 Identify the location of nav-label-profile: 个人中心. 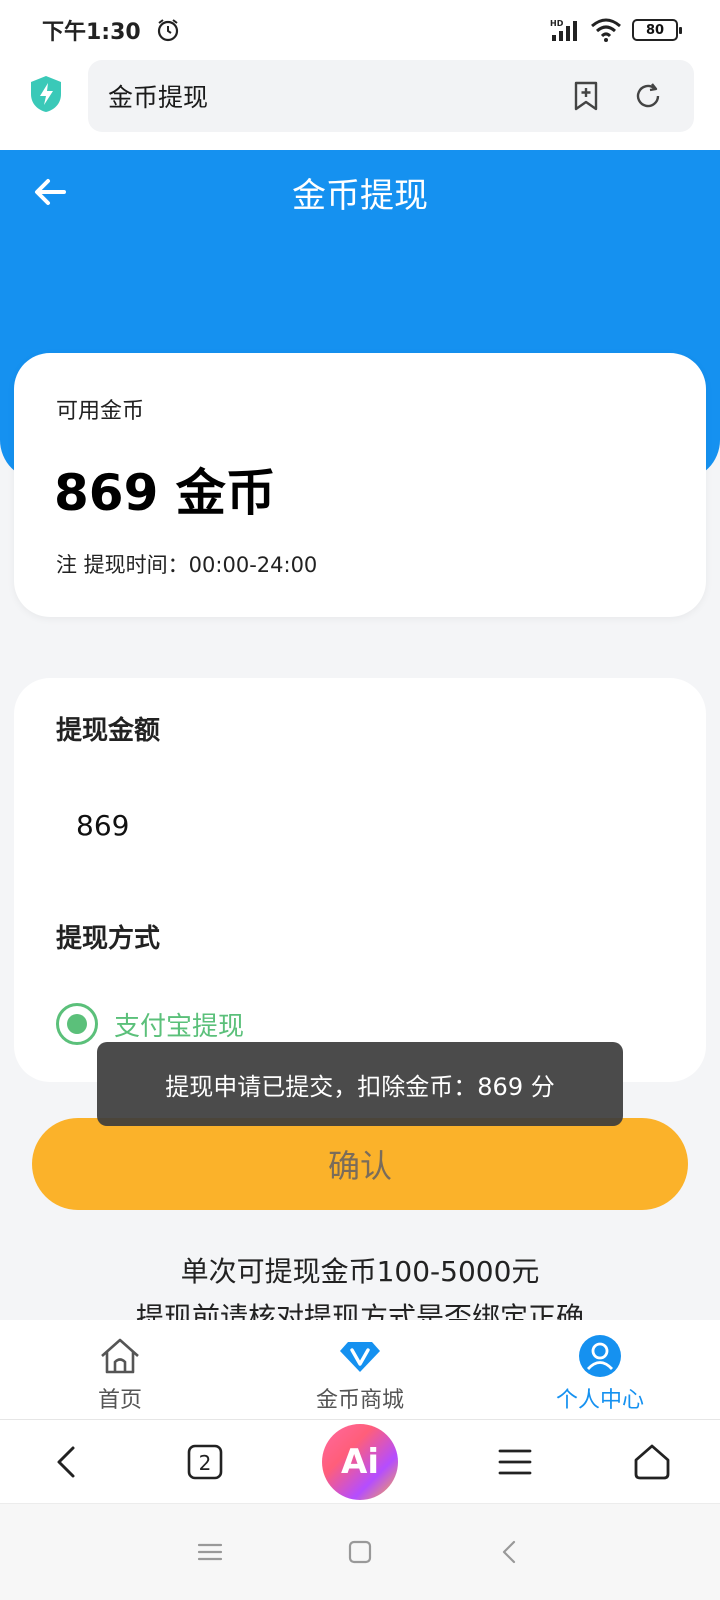
(599, 1400).